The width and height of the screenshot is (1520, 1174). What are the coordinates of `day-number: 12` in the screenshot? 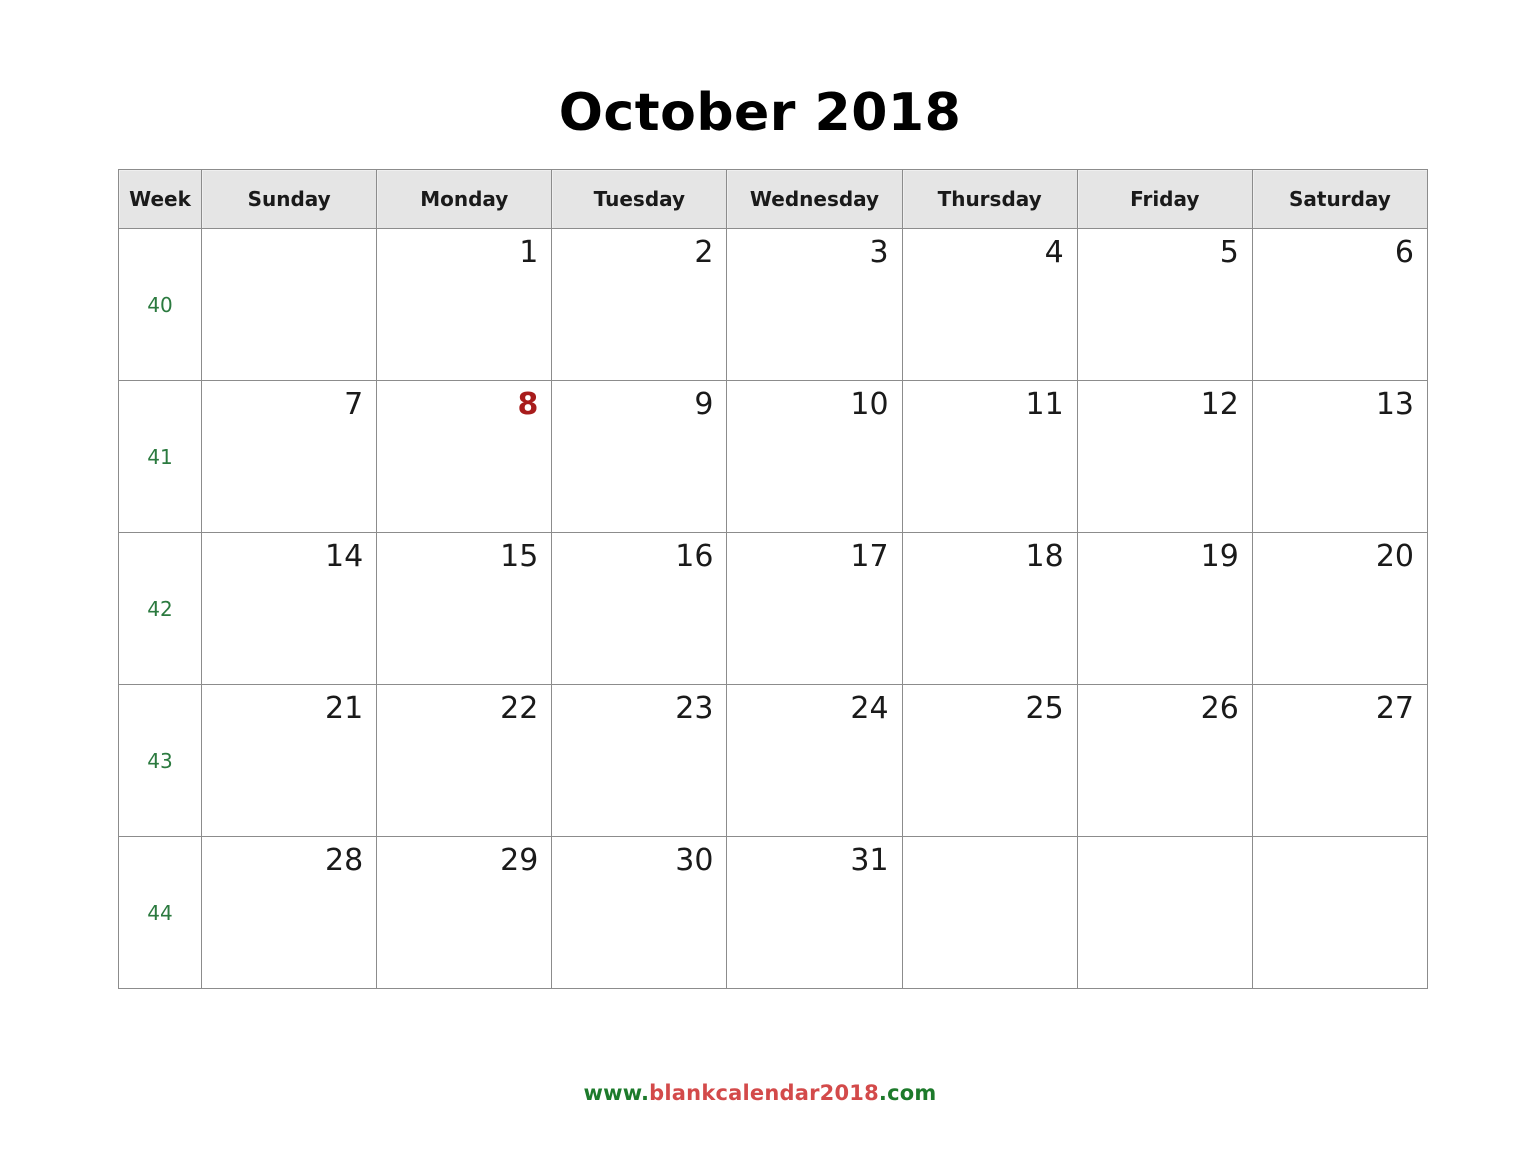 It's located at (1219, 404).